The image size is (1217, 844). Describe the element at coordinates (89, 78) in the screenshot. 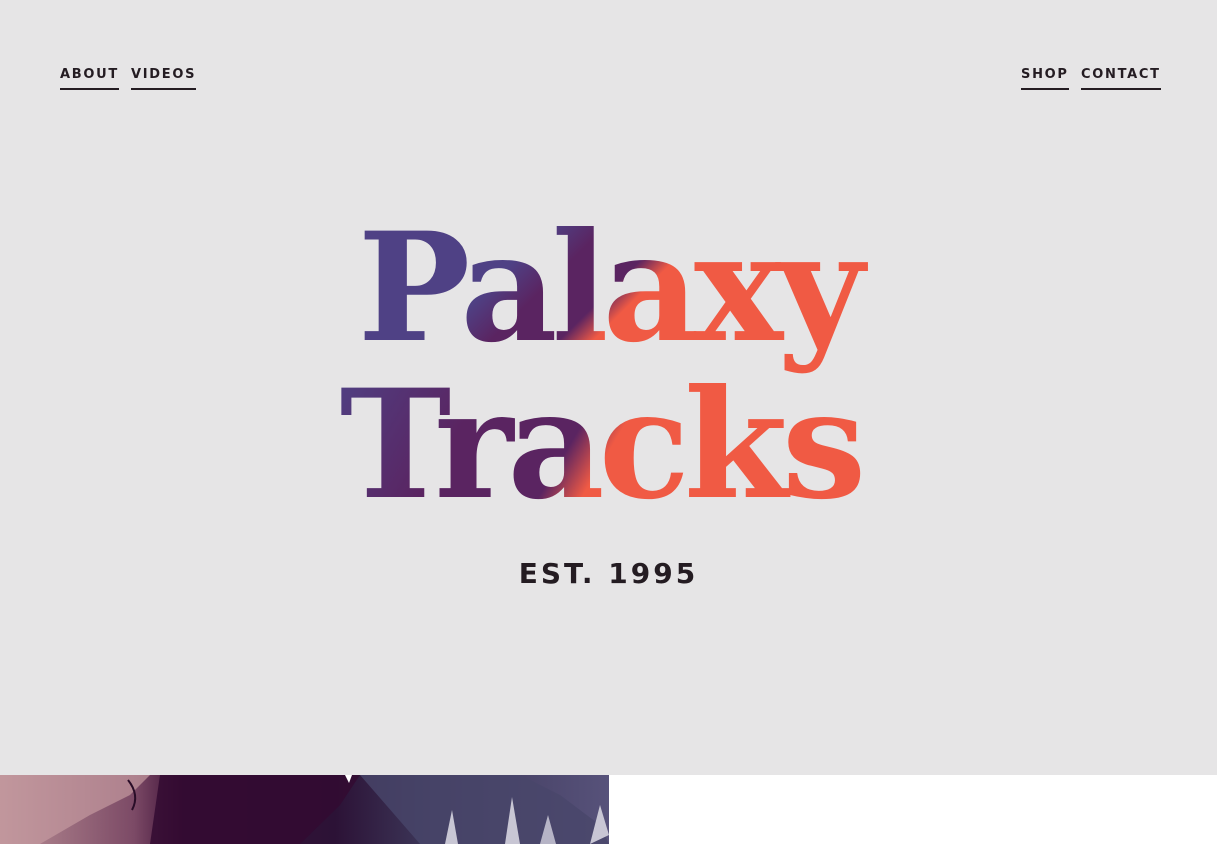

I see `nav-about-link: ABOUT` at that location.